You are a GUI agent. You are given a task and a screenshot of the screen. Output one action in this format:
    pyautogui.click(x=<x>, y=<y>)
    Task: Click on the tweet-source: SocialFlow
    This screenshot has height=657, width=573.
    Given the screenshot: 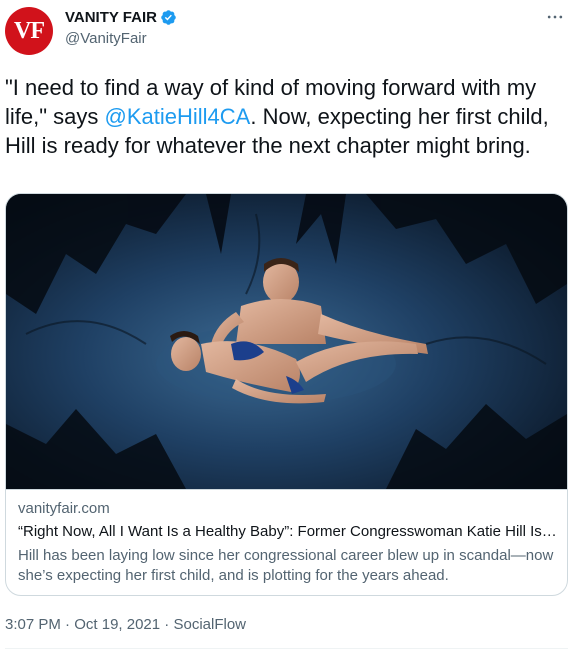 What is the action you would take?
    pyautogui.click(x=209, y=624)
    